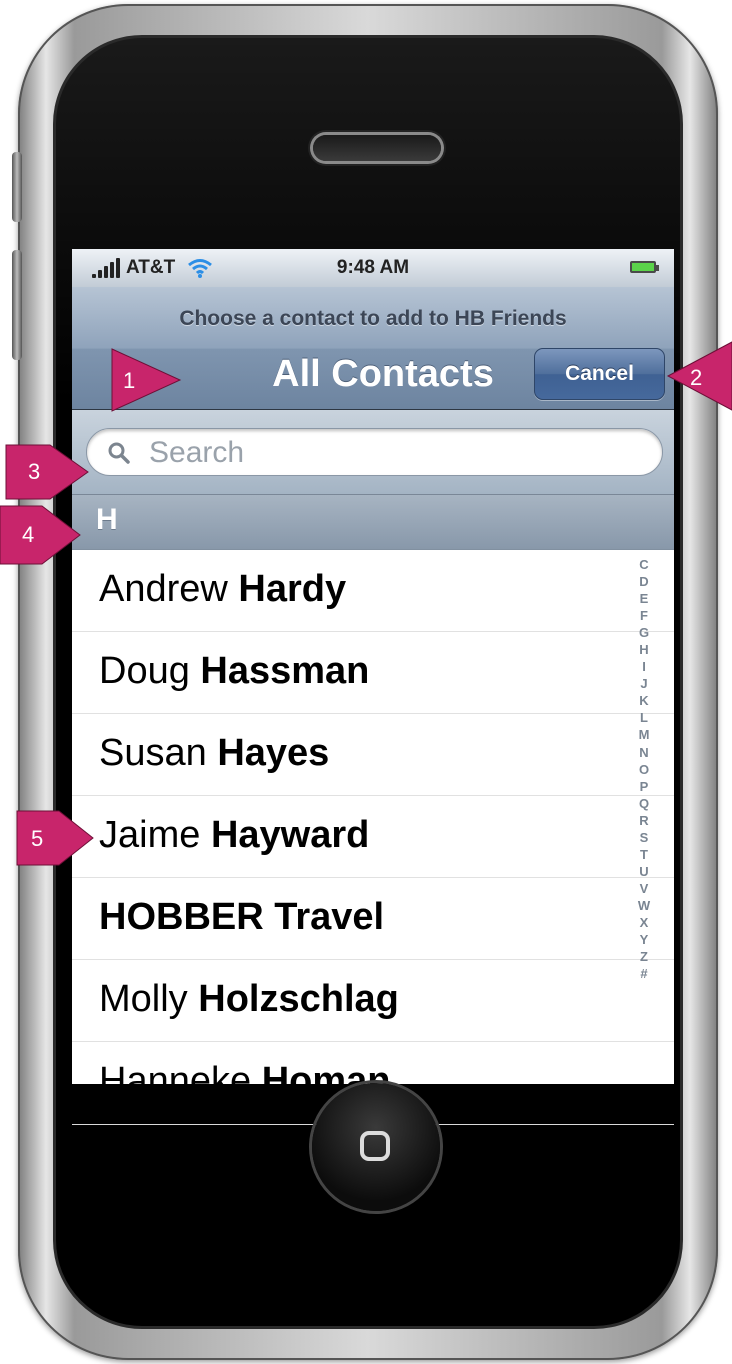 The width and height of the screenshot is (732, 1364). Describe the element at coordinates (644, 564) in the screenshot. I see `index-letter: C` at that location.